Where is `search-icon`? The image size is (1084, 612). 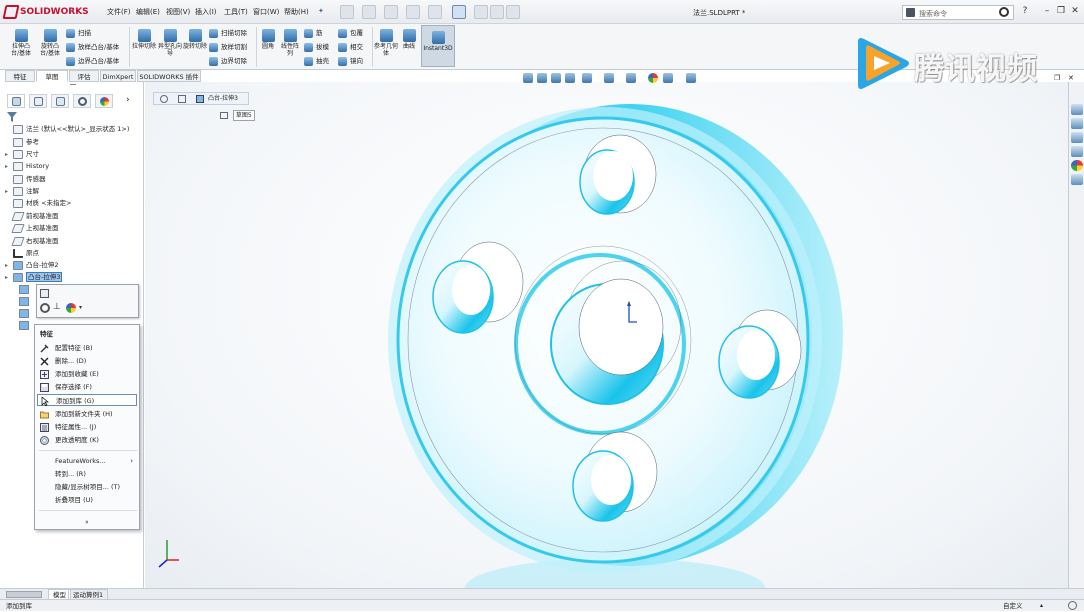
search-icon is located at coordinates (1004, 12).